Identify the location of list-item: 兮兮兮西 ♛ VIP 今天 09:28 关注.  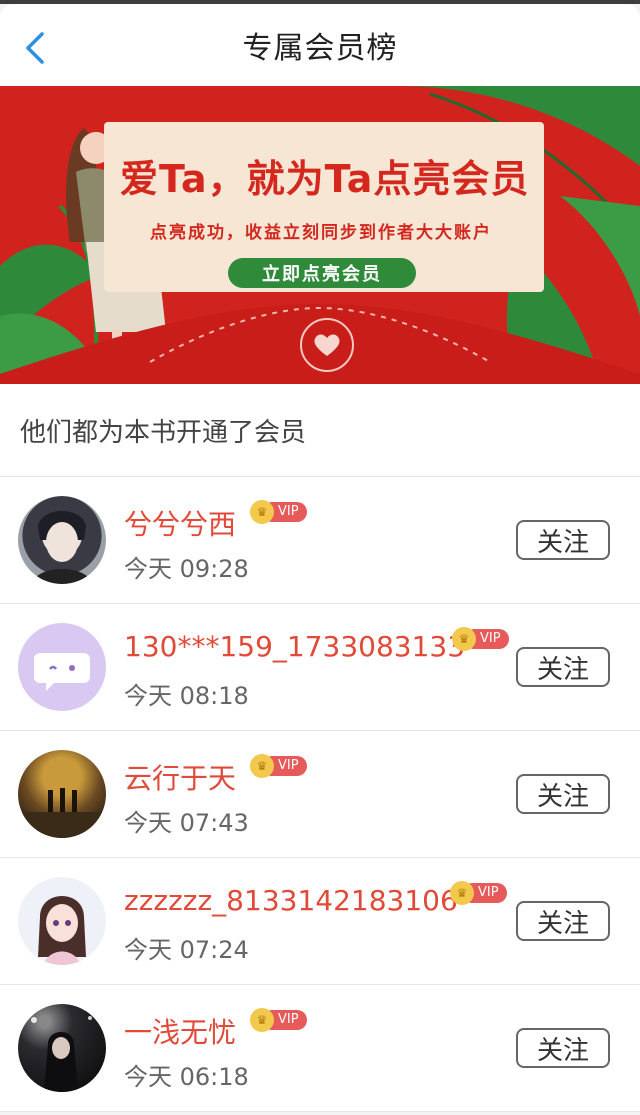
(320, 540).